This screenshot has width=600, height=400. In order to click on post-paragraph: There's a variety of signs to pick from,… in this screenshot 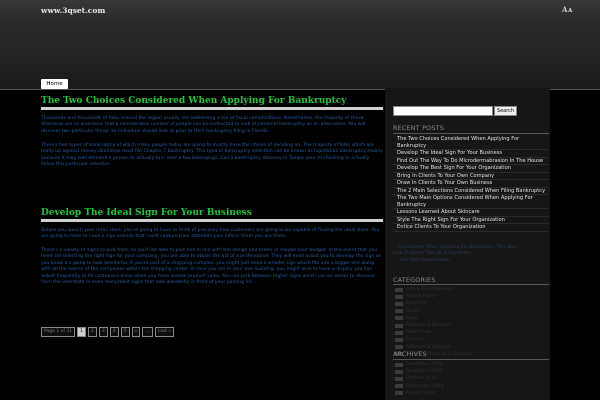, I will do `click(211, 267)`.